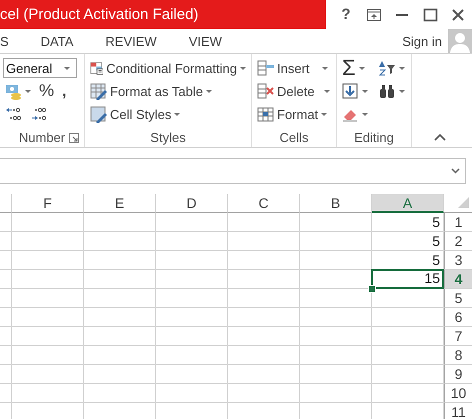 This screenshot has height=419, width=472. What do you see at coordinates (355, 68) in the screenshot?
I see `autosum-button: Σ` at bounding box center [355, 68].